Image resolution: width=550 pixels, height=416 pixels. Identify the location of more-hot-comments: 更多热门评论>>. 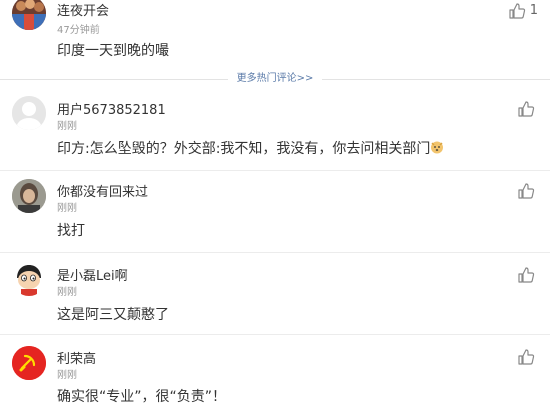
(275, 79).